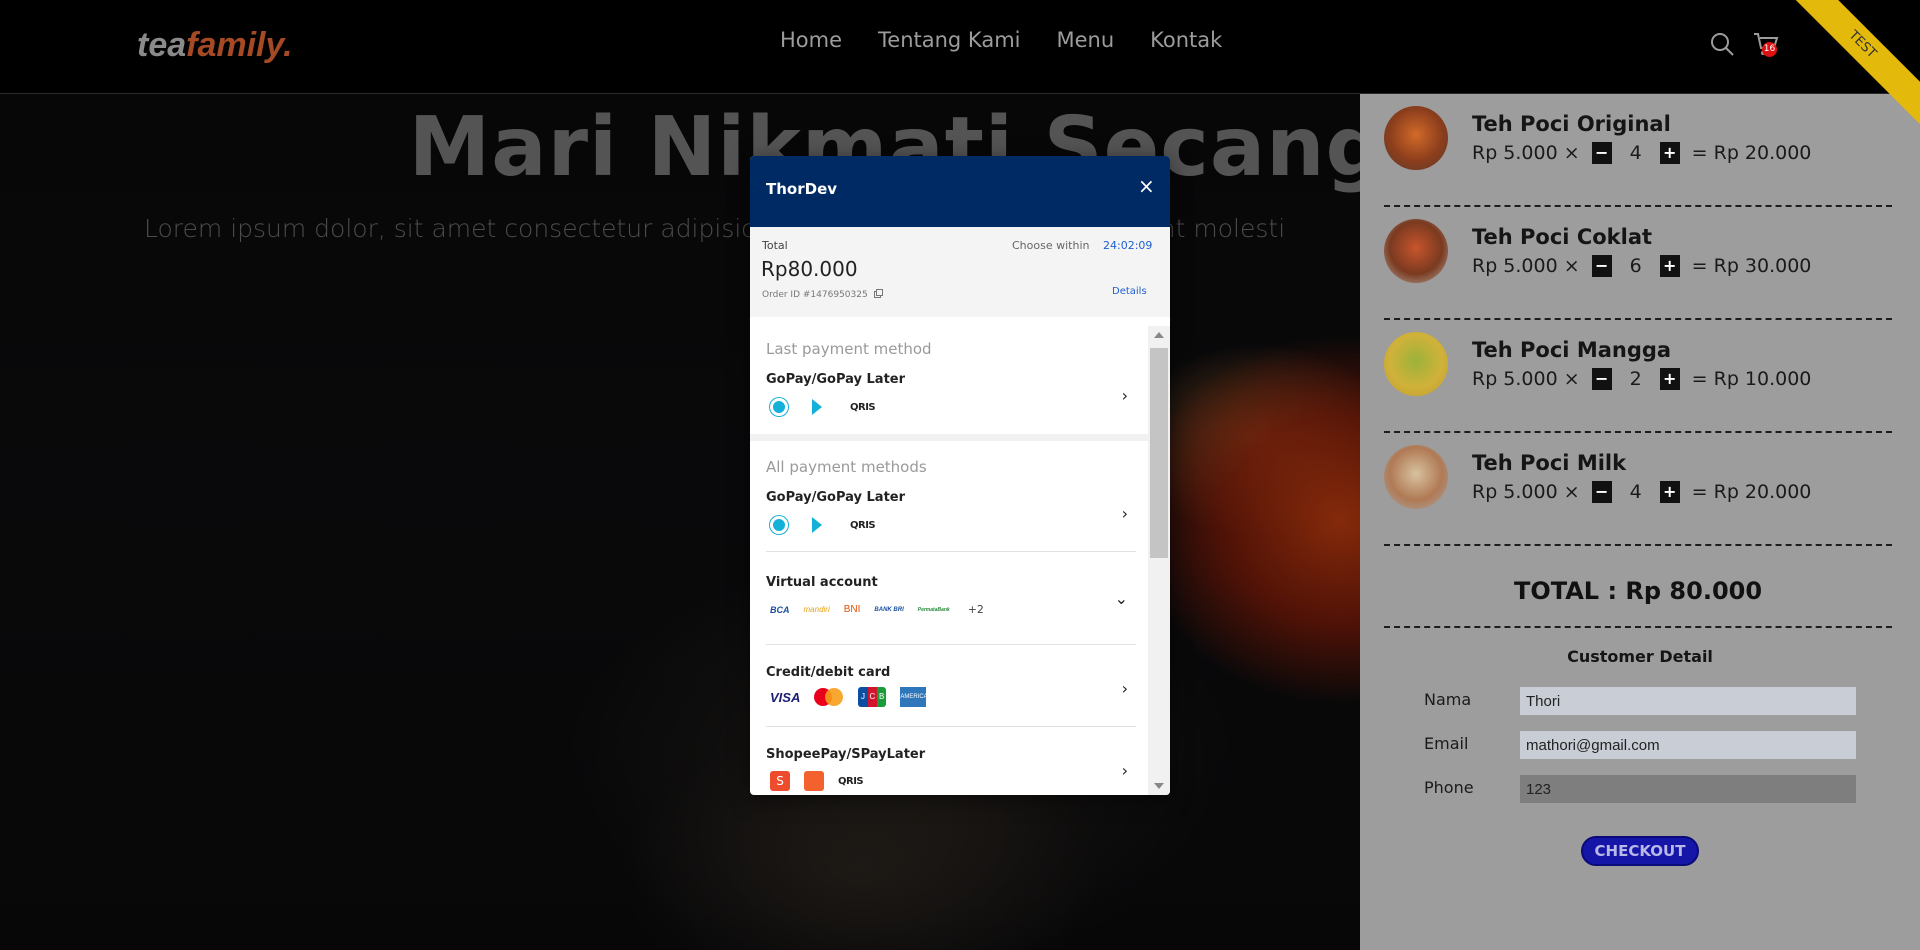 The width and height of the screenshot is (1920, 950). Describe the element at coordinates (815, 295) in the screenshot. I see `order-id-text: Order ID #1476950325` at that location.